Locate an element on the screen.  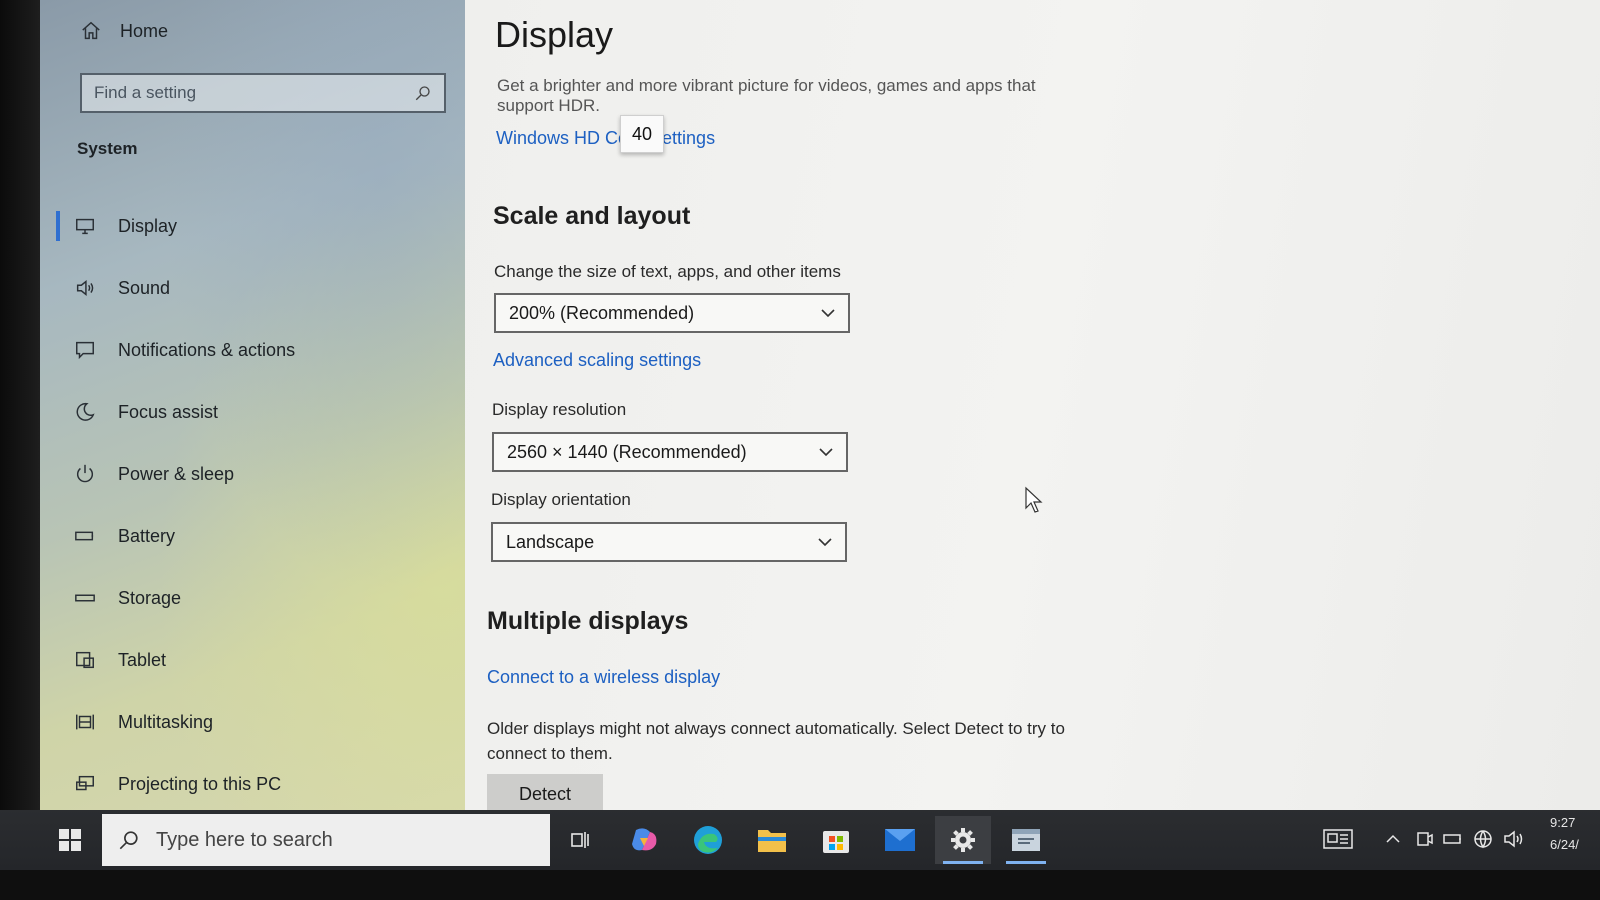
sidebar-item-notifications: Notifications & actions is located at coordinates (259, 350).